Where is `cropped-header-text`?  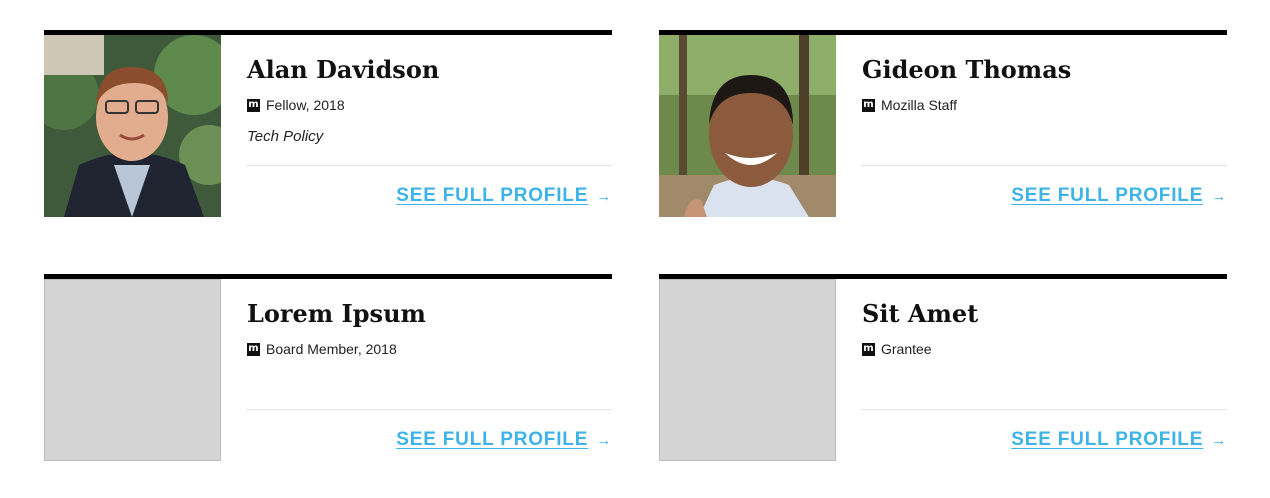
cropped-header-text is located at coordinates (635, 12).